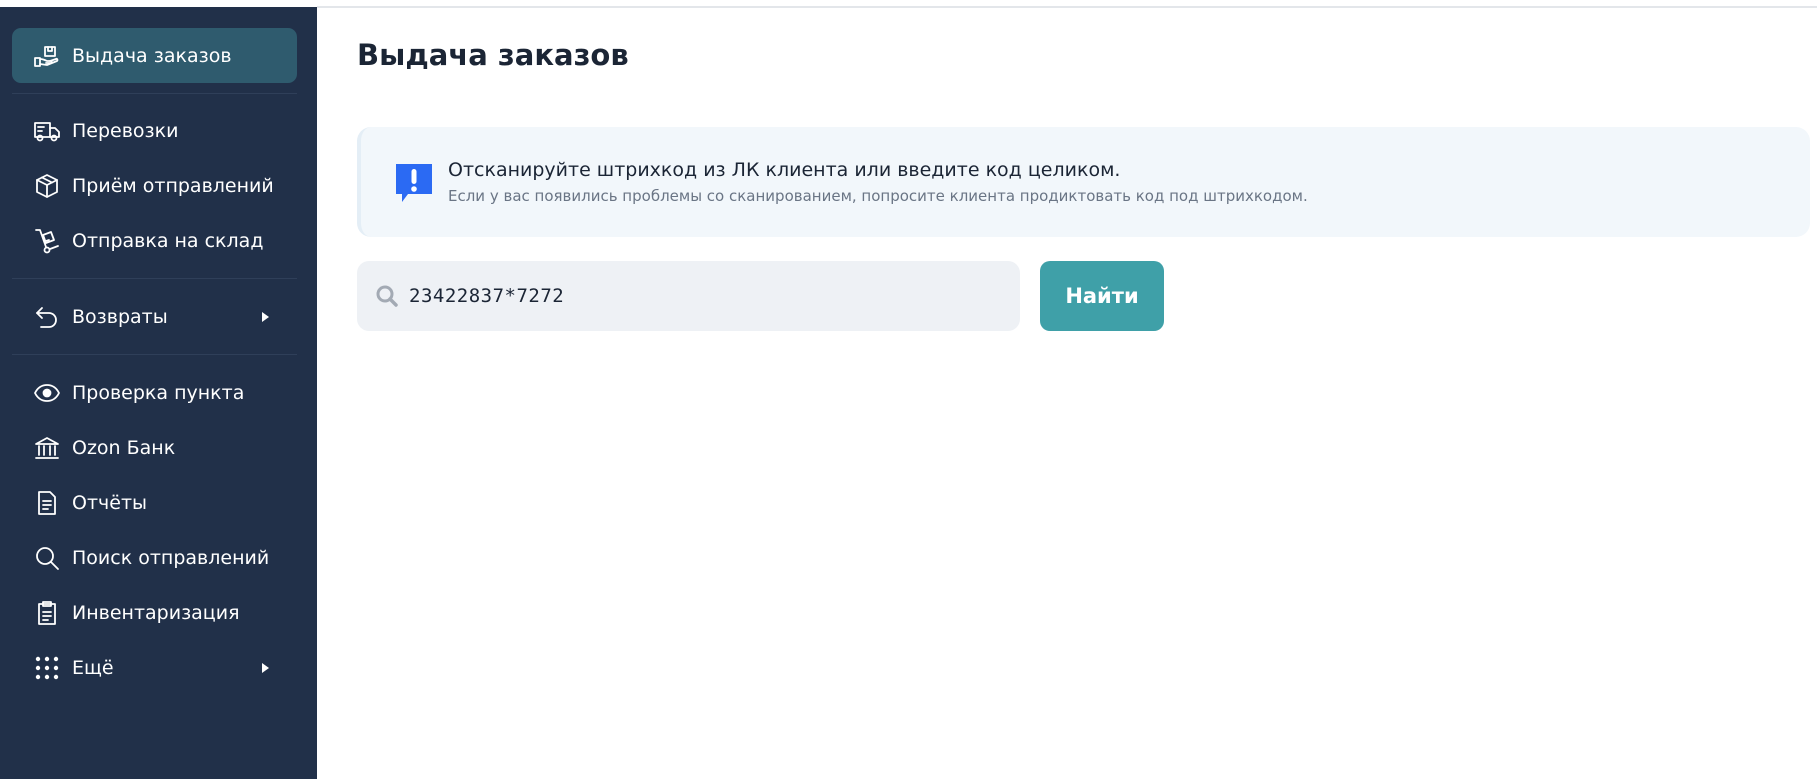 This screenshot has width=1817, height=779. Describe the element at coordinates (47, 317) in the screenshot. I see `return-icon` at that location.